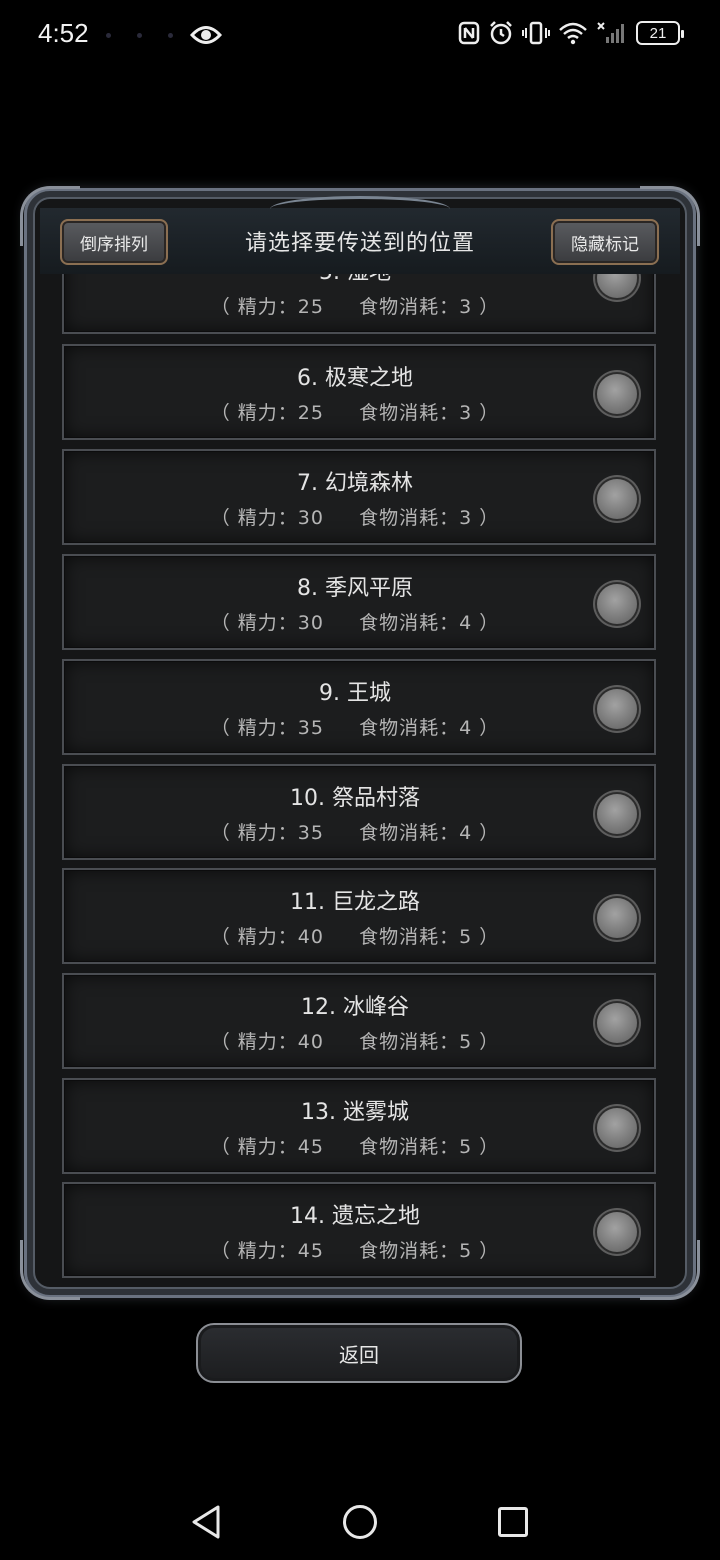 Image resolution: width=720 pixels, height=1560 pixels. What do you see at coordinates (63, 33) in the screenshot?
I see `status-time: 4:52` at bounding box center [63, 33].